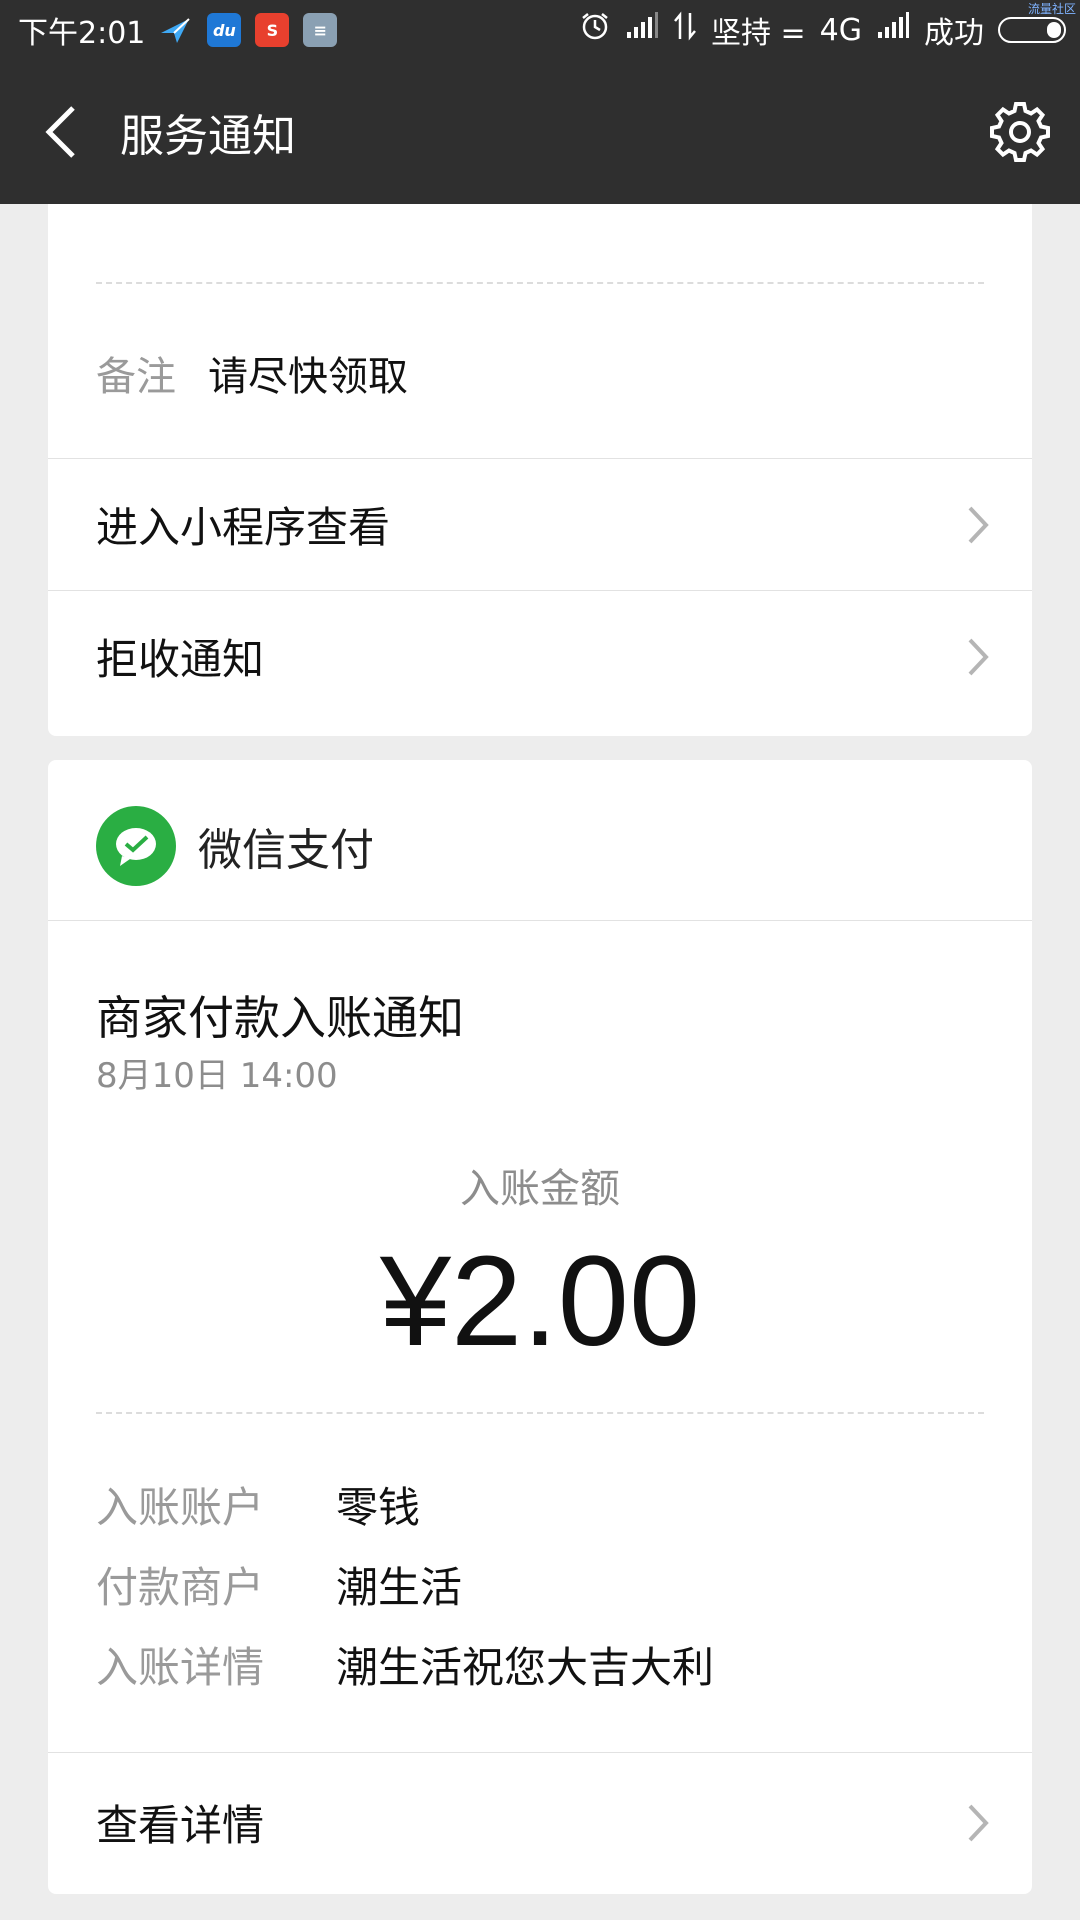  What do you see at coordinates (1051, 9) in the screenshot?
I see `watermark: 流量社区` at bounding box center [1051, 9].